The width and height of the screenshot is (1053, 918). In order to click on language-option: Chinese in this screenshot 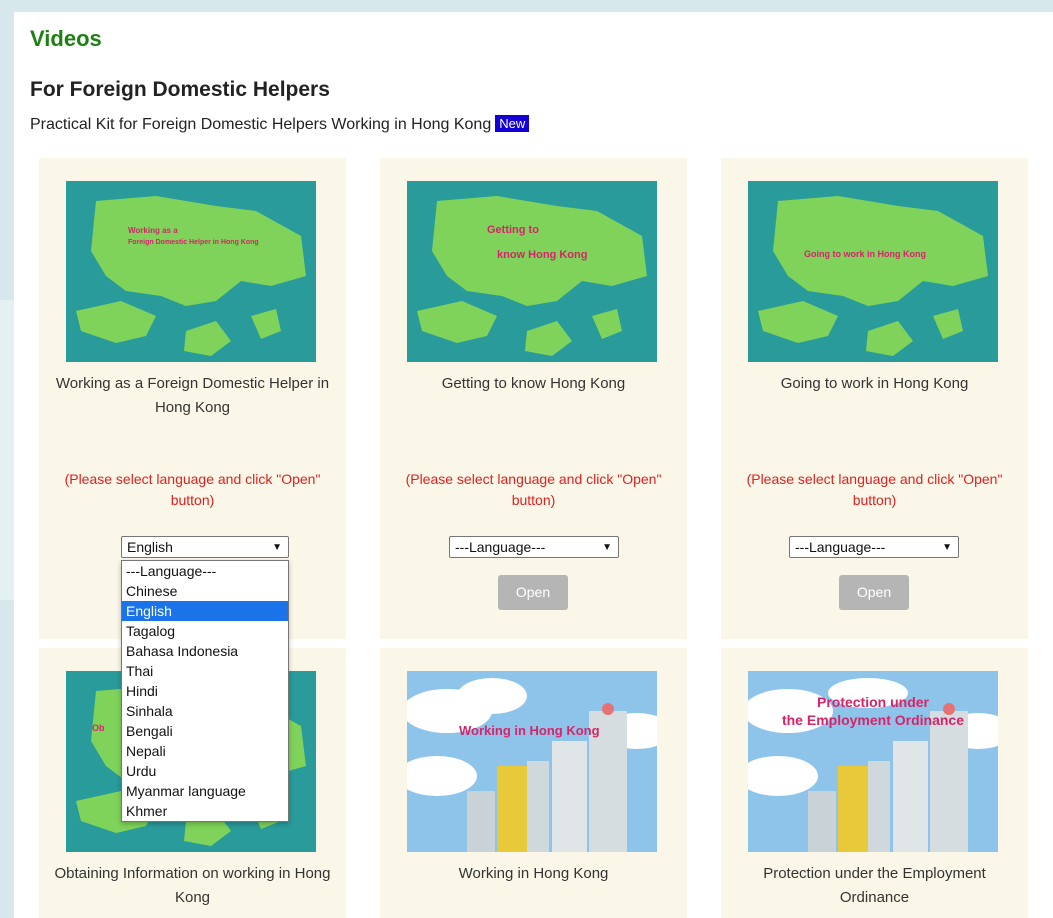, I will do `click(205, 591)`.